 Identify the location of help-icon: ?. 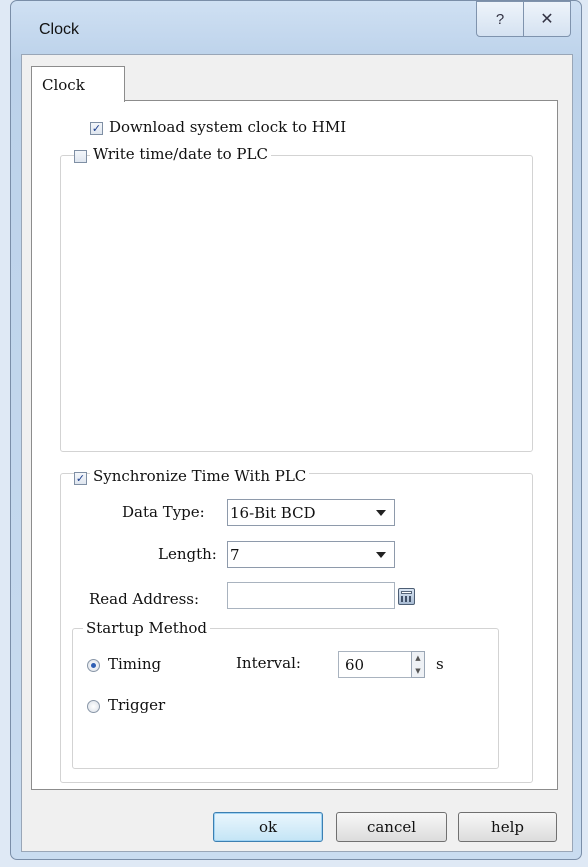
(500, 19).